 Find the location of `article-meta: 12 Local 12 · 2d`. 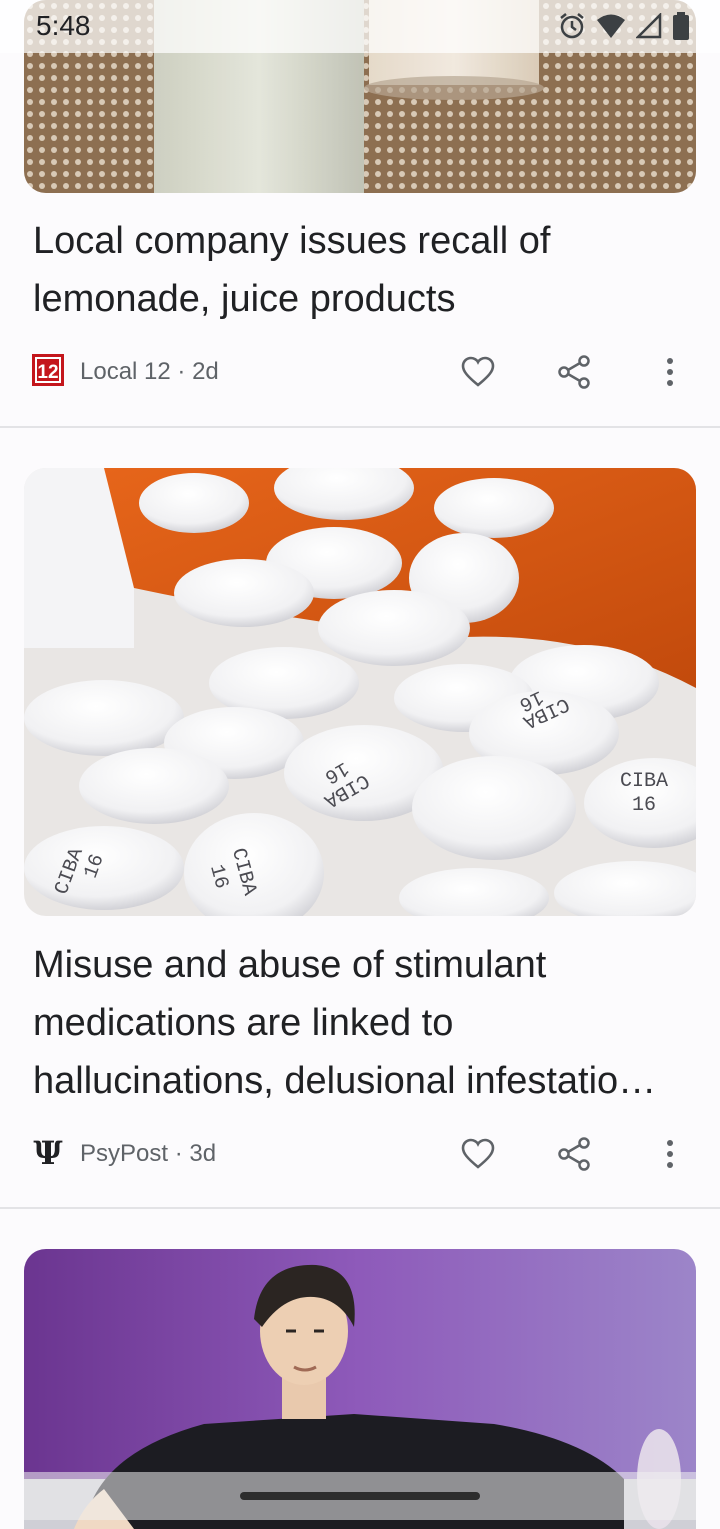

article-meta: 12 Local 12 · 2d is located at coordinates (362, 372).